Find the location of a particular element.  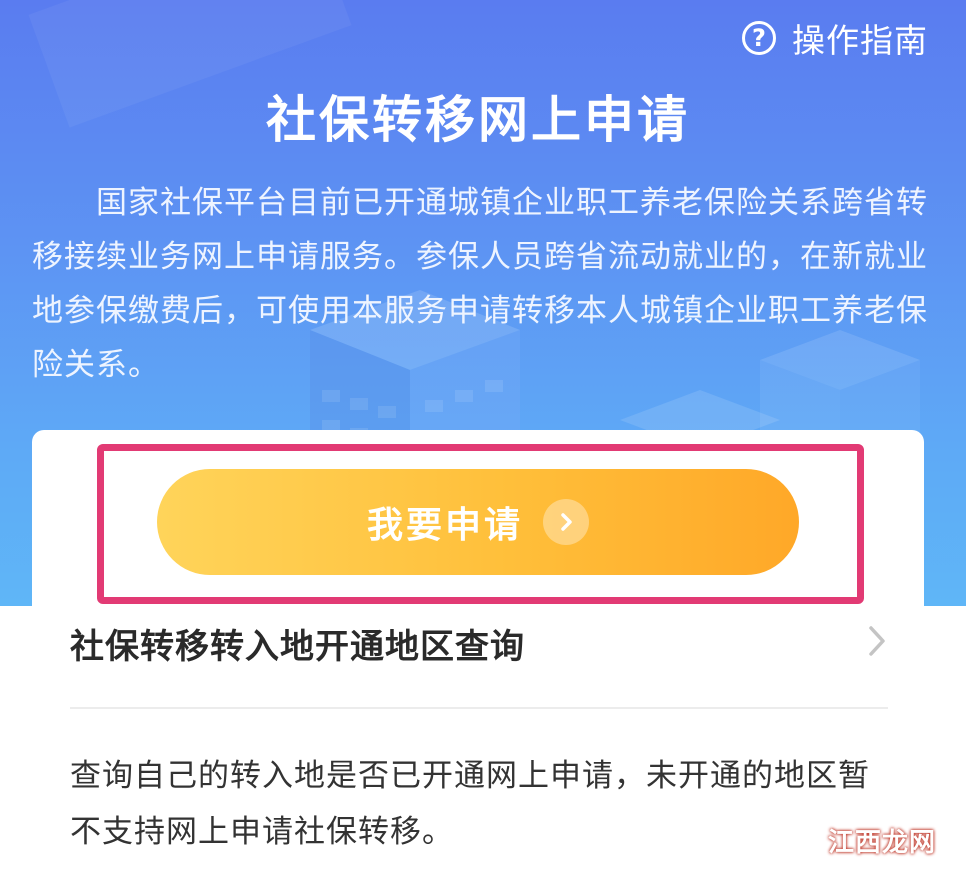

divider is located at coordinates (479, 708).